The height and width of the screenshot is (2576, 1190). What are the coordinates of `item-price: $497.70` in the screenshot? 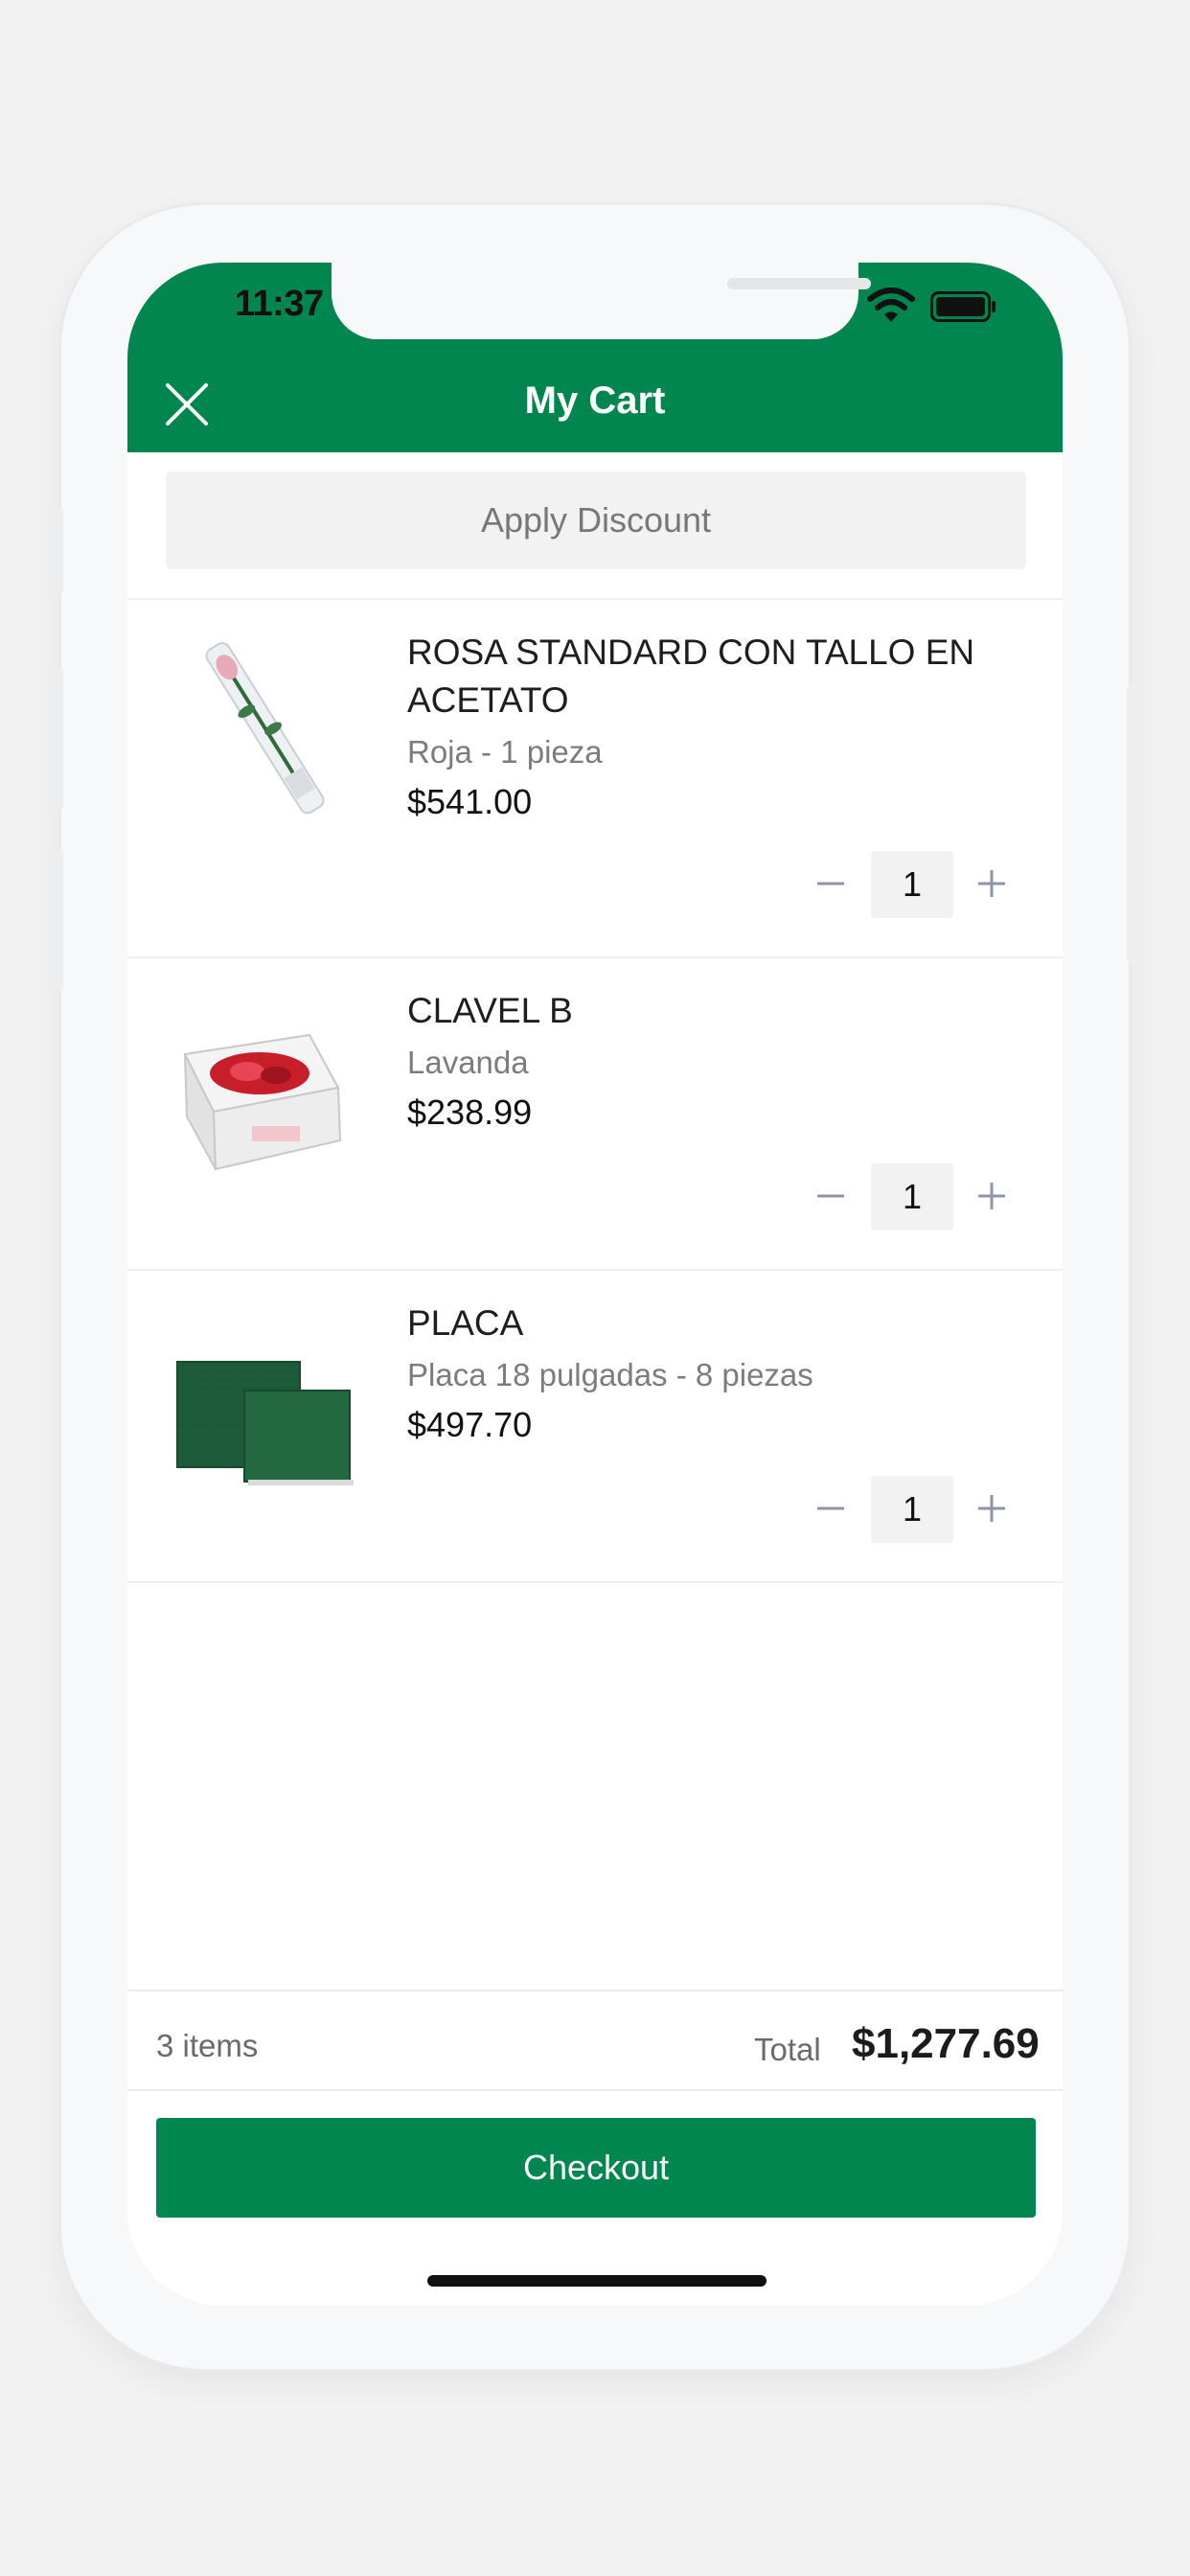 It's located at (470, 1424).